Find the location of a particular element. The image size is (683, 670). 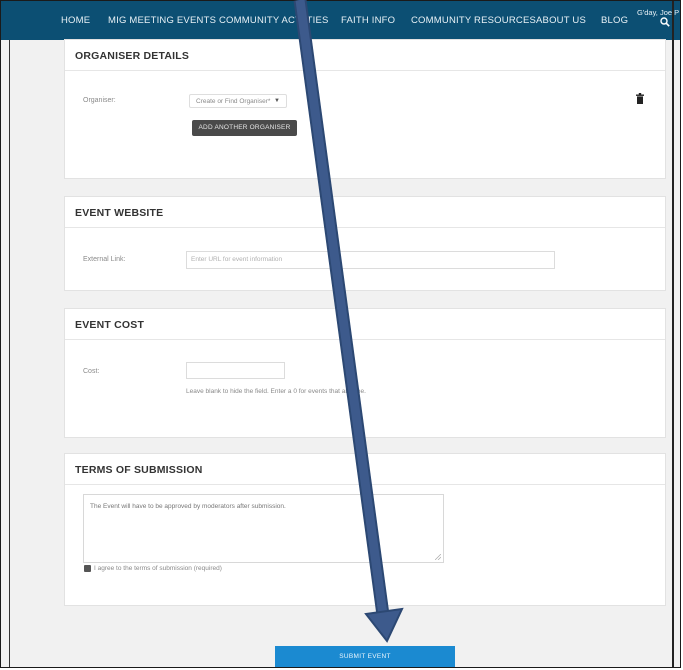

trash-icon is located at coordinates (640, 98).